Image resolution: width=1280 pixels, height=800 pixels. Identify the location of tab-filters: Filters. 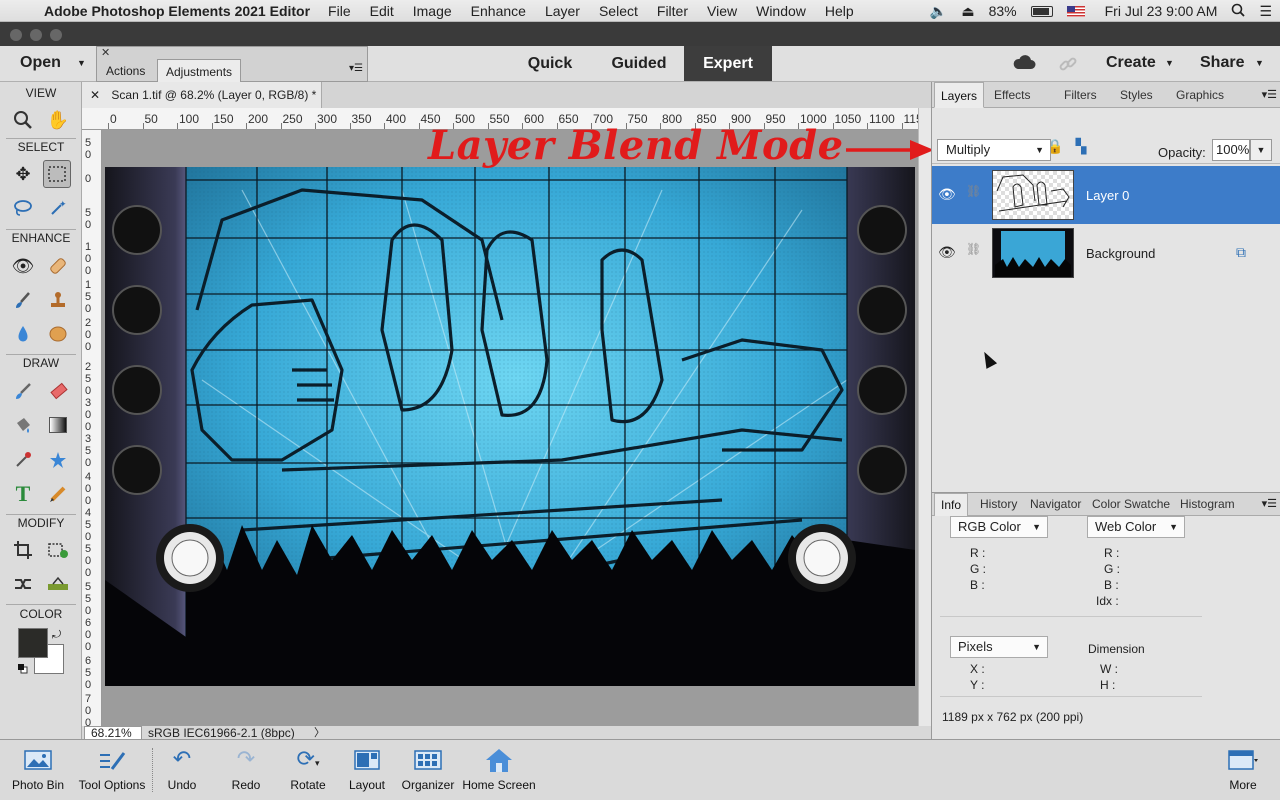
(1080, 95).